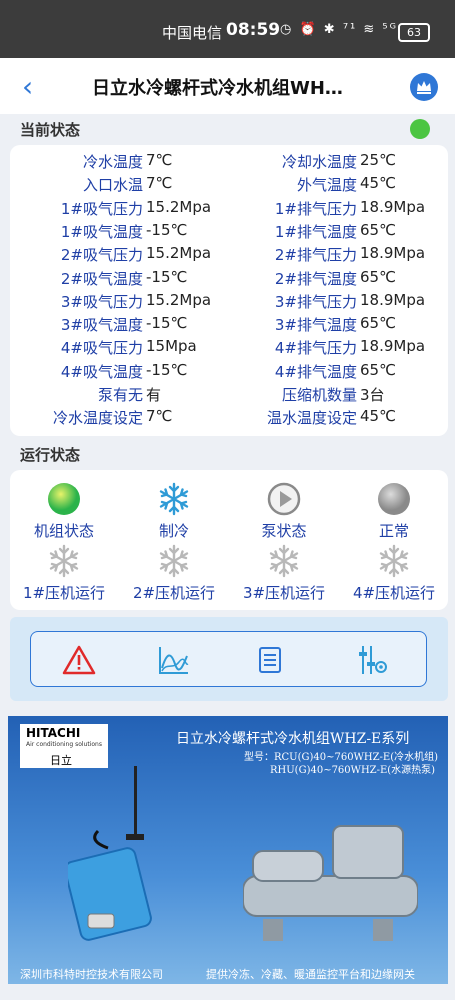  Describe the element at coordinates (315, 255) in the screenshot. I see `status-label: 2#排气压力` at that location.